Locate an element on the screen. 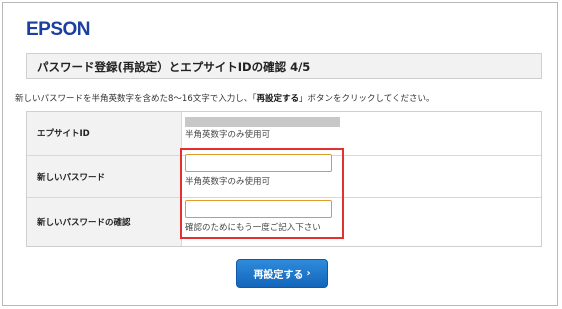 The width and height of the screenshot is (562, 309). chevron-right-icon: › is located at coordinates (308, 273).